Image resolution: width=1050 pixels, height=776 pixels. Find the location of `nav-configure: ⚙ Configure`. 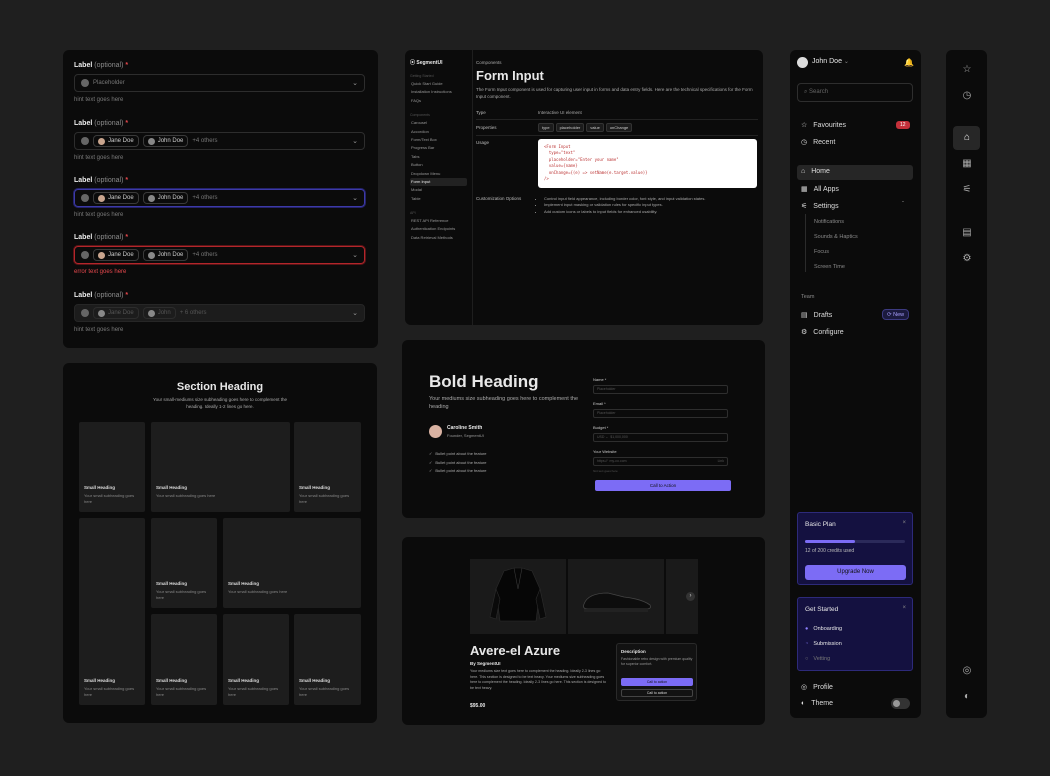

nav-configure: ⚙ Configure is located at coordinates (822, 332).